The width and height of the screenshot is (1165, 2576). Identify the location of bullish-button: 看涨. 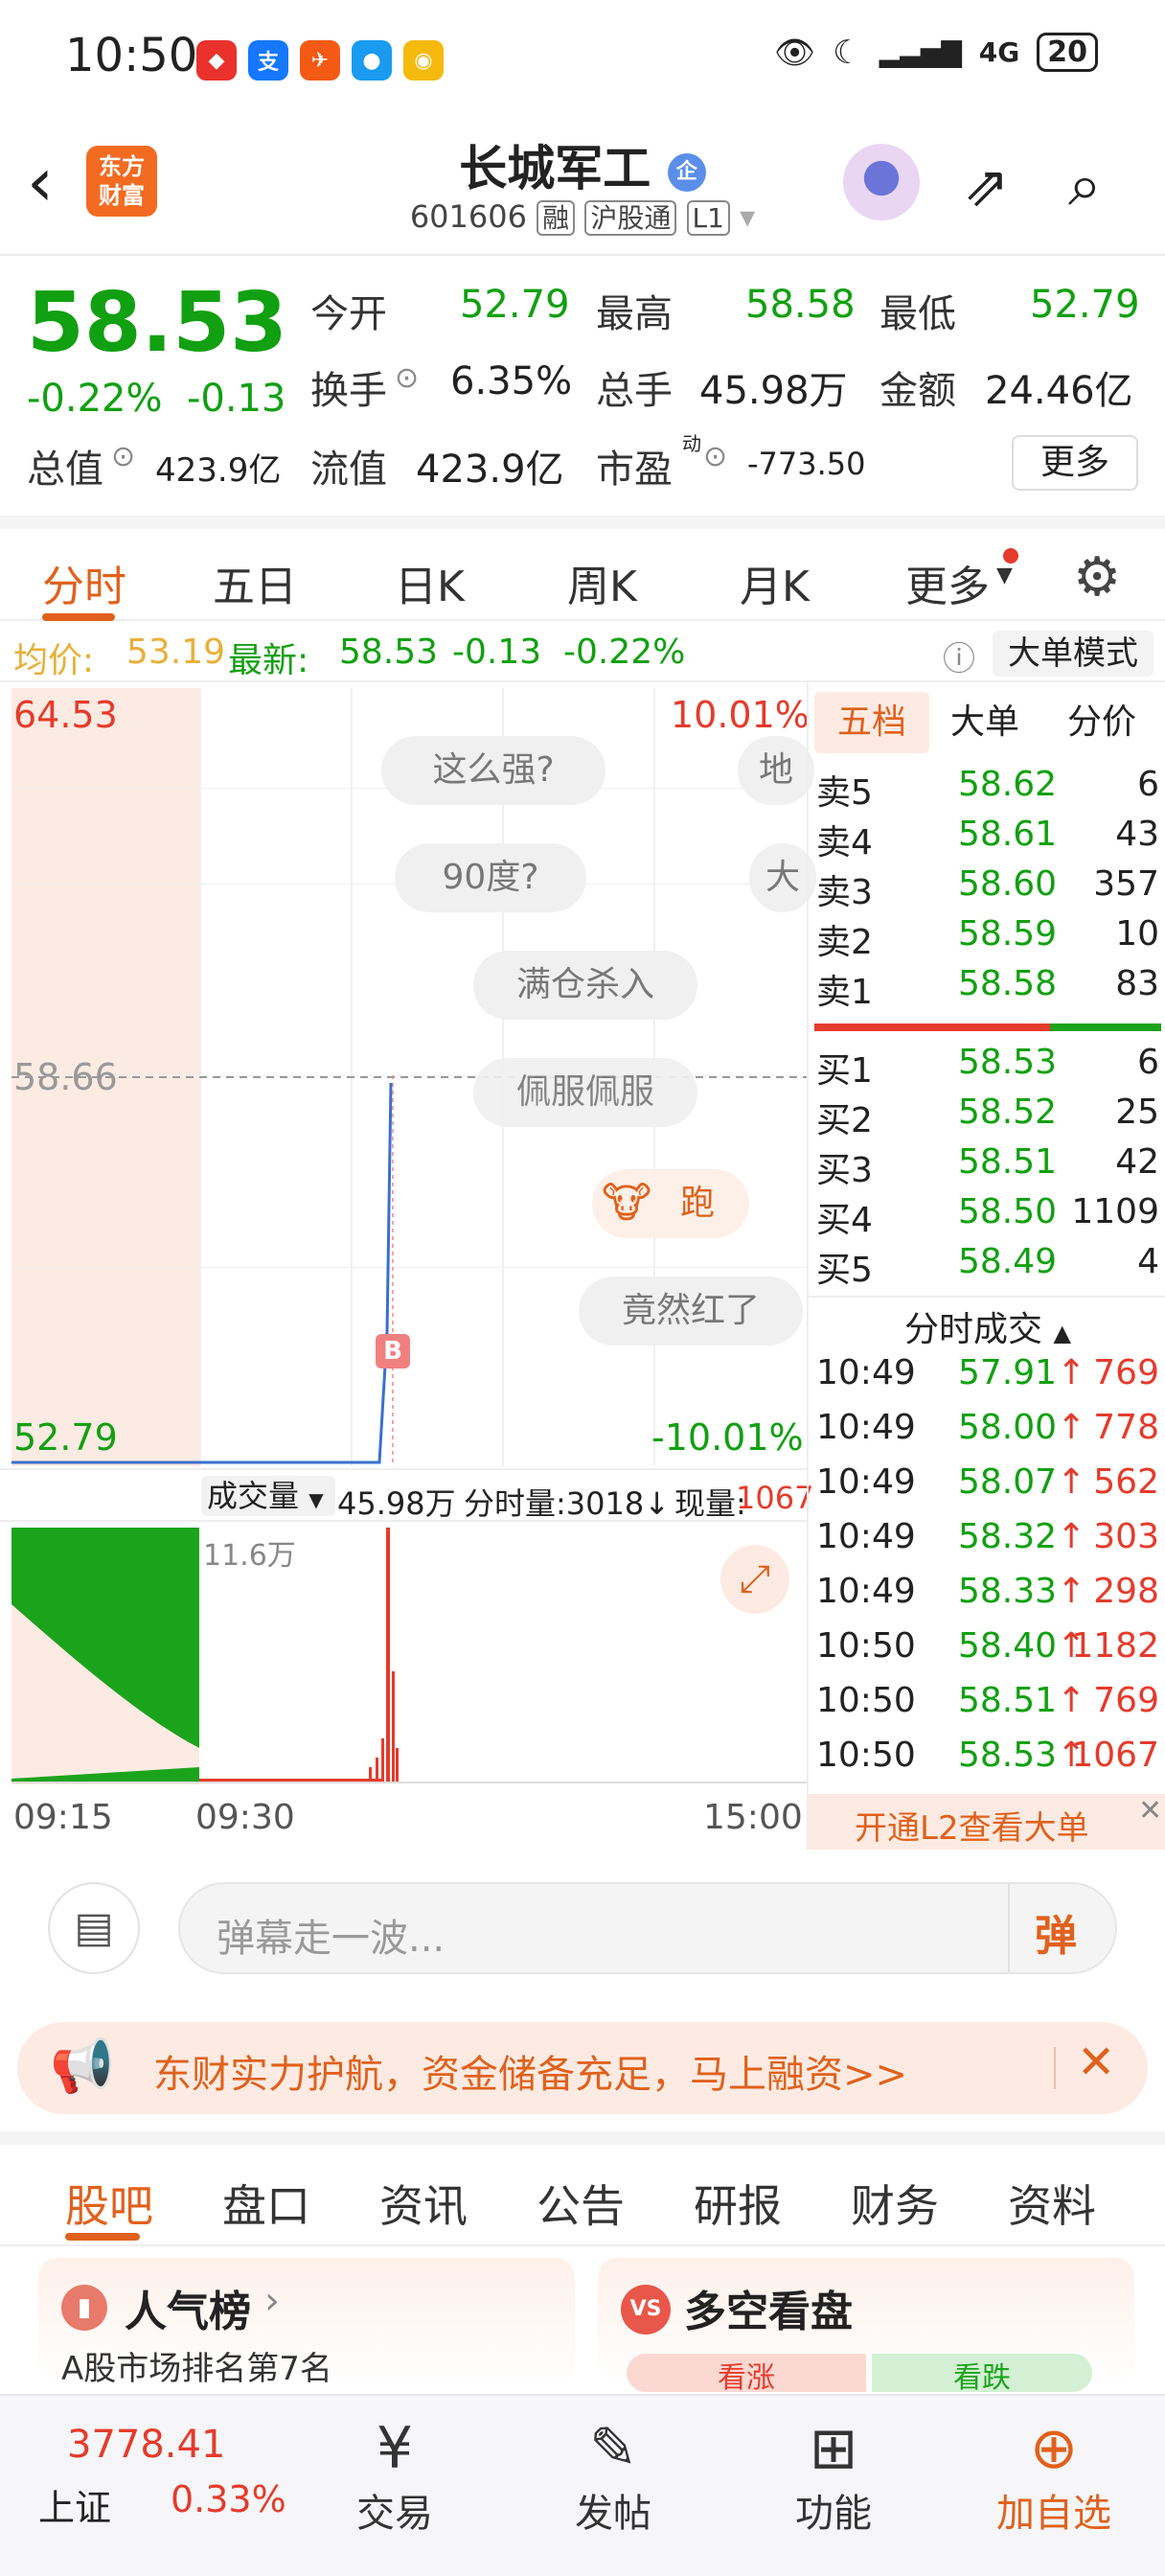
(747, 2374).